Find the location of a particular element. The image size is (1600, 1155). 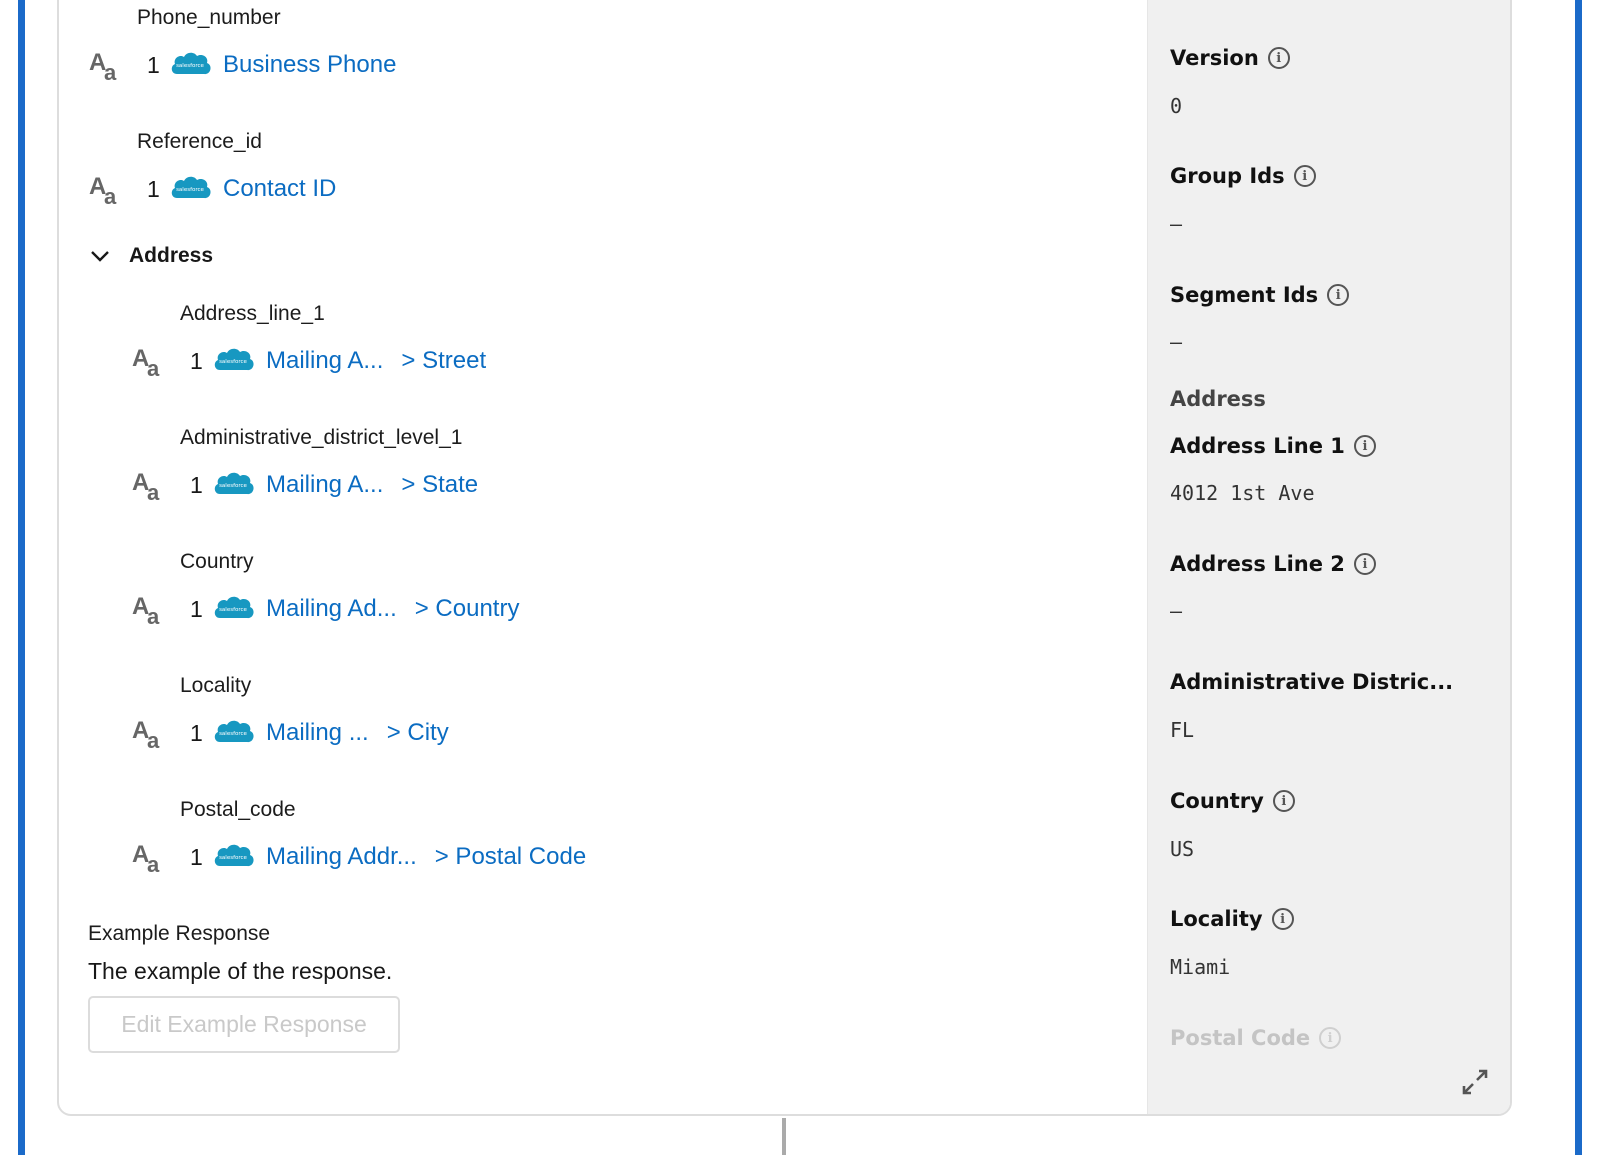

chevron-down-icon is located at coordinates (100, 256).